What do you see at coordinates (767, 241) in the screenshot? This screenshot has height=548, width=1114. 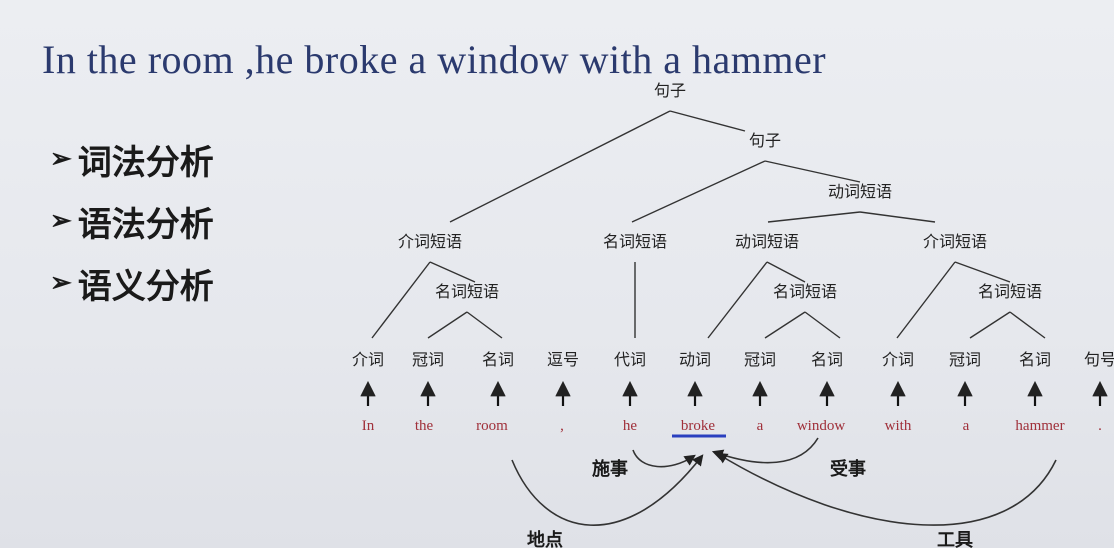 I see `tree-node-vp2: 动词短语` at bounding box center [767, 241].